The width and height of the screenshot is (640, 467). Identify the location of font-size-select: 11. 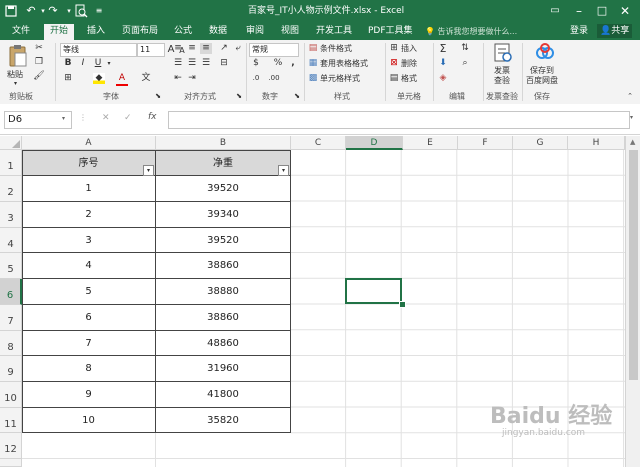
(151, 50).